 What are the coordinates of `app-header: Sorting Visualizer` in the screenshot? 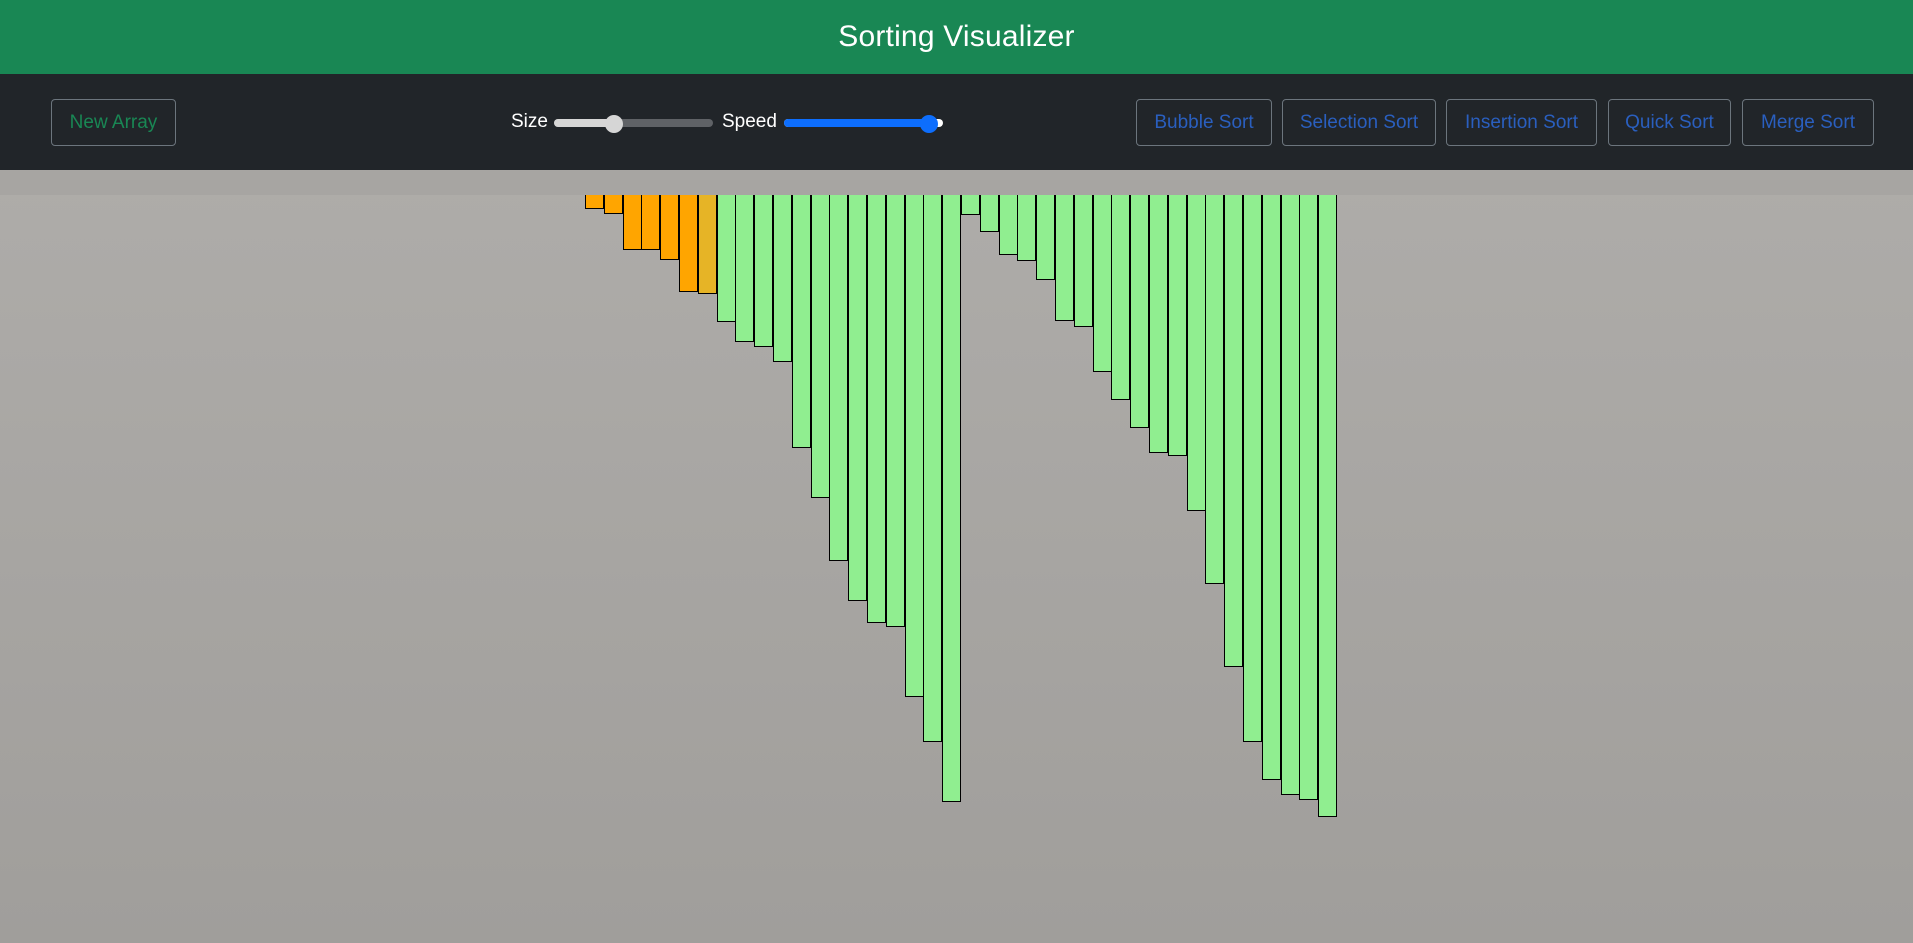 It's located at (956, 37).